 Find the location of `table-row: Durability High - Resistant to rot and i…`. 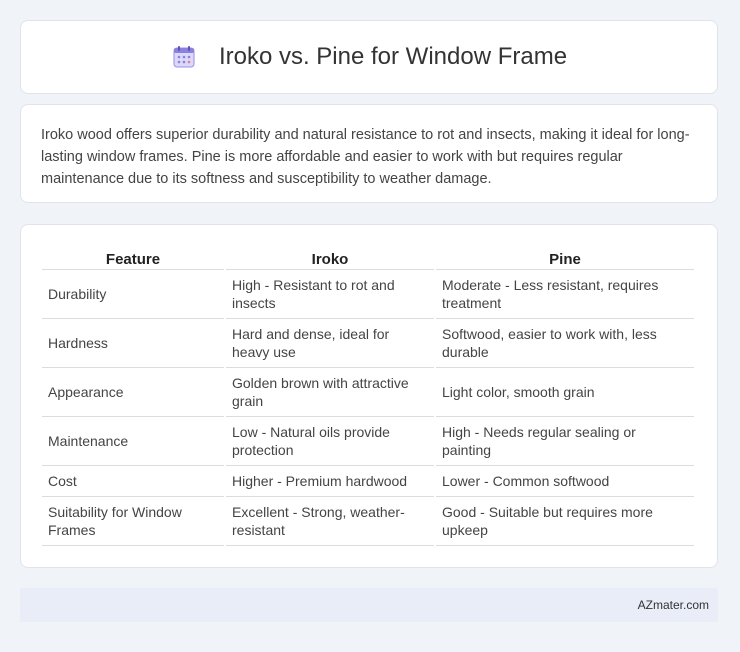

table-row: Durability High - Resistant to rot and i… is located at coordinates (368, 294).